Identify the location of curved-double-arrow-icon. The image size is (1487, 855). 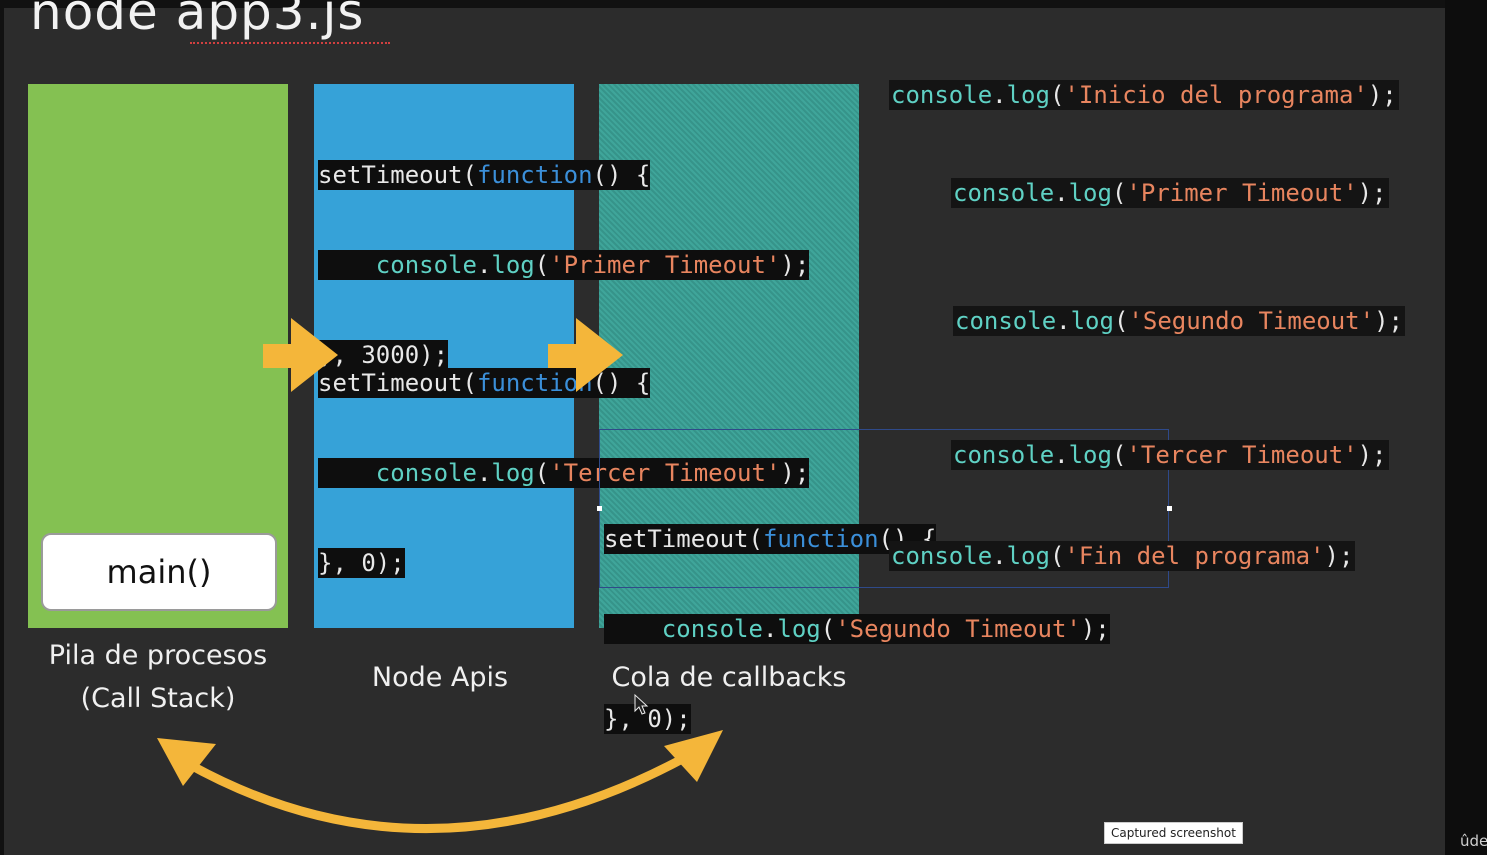
(440, 781).